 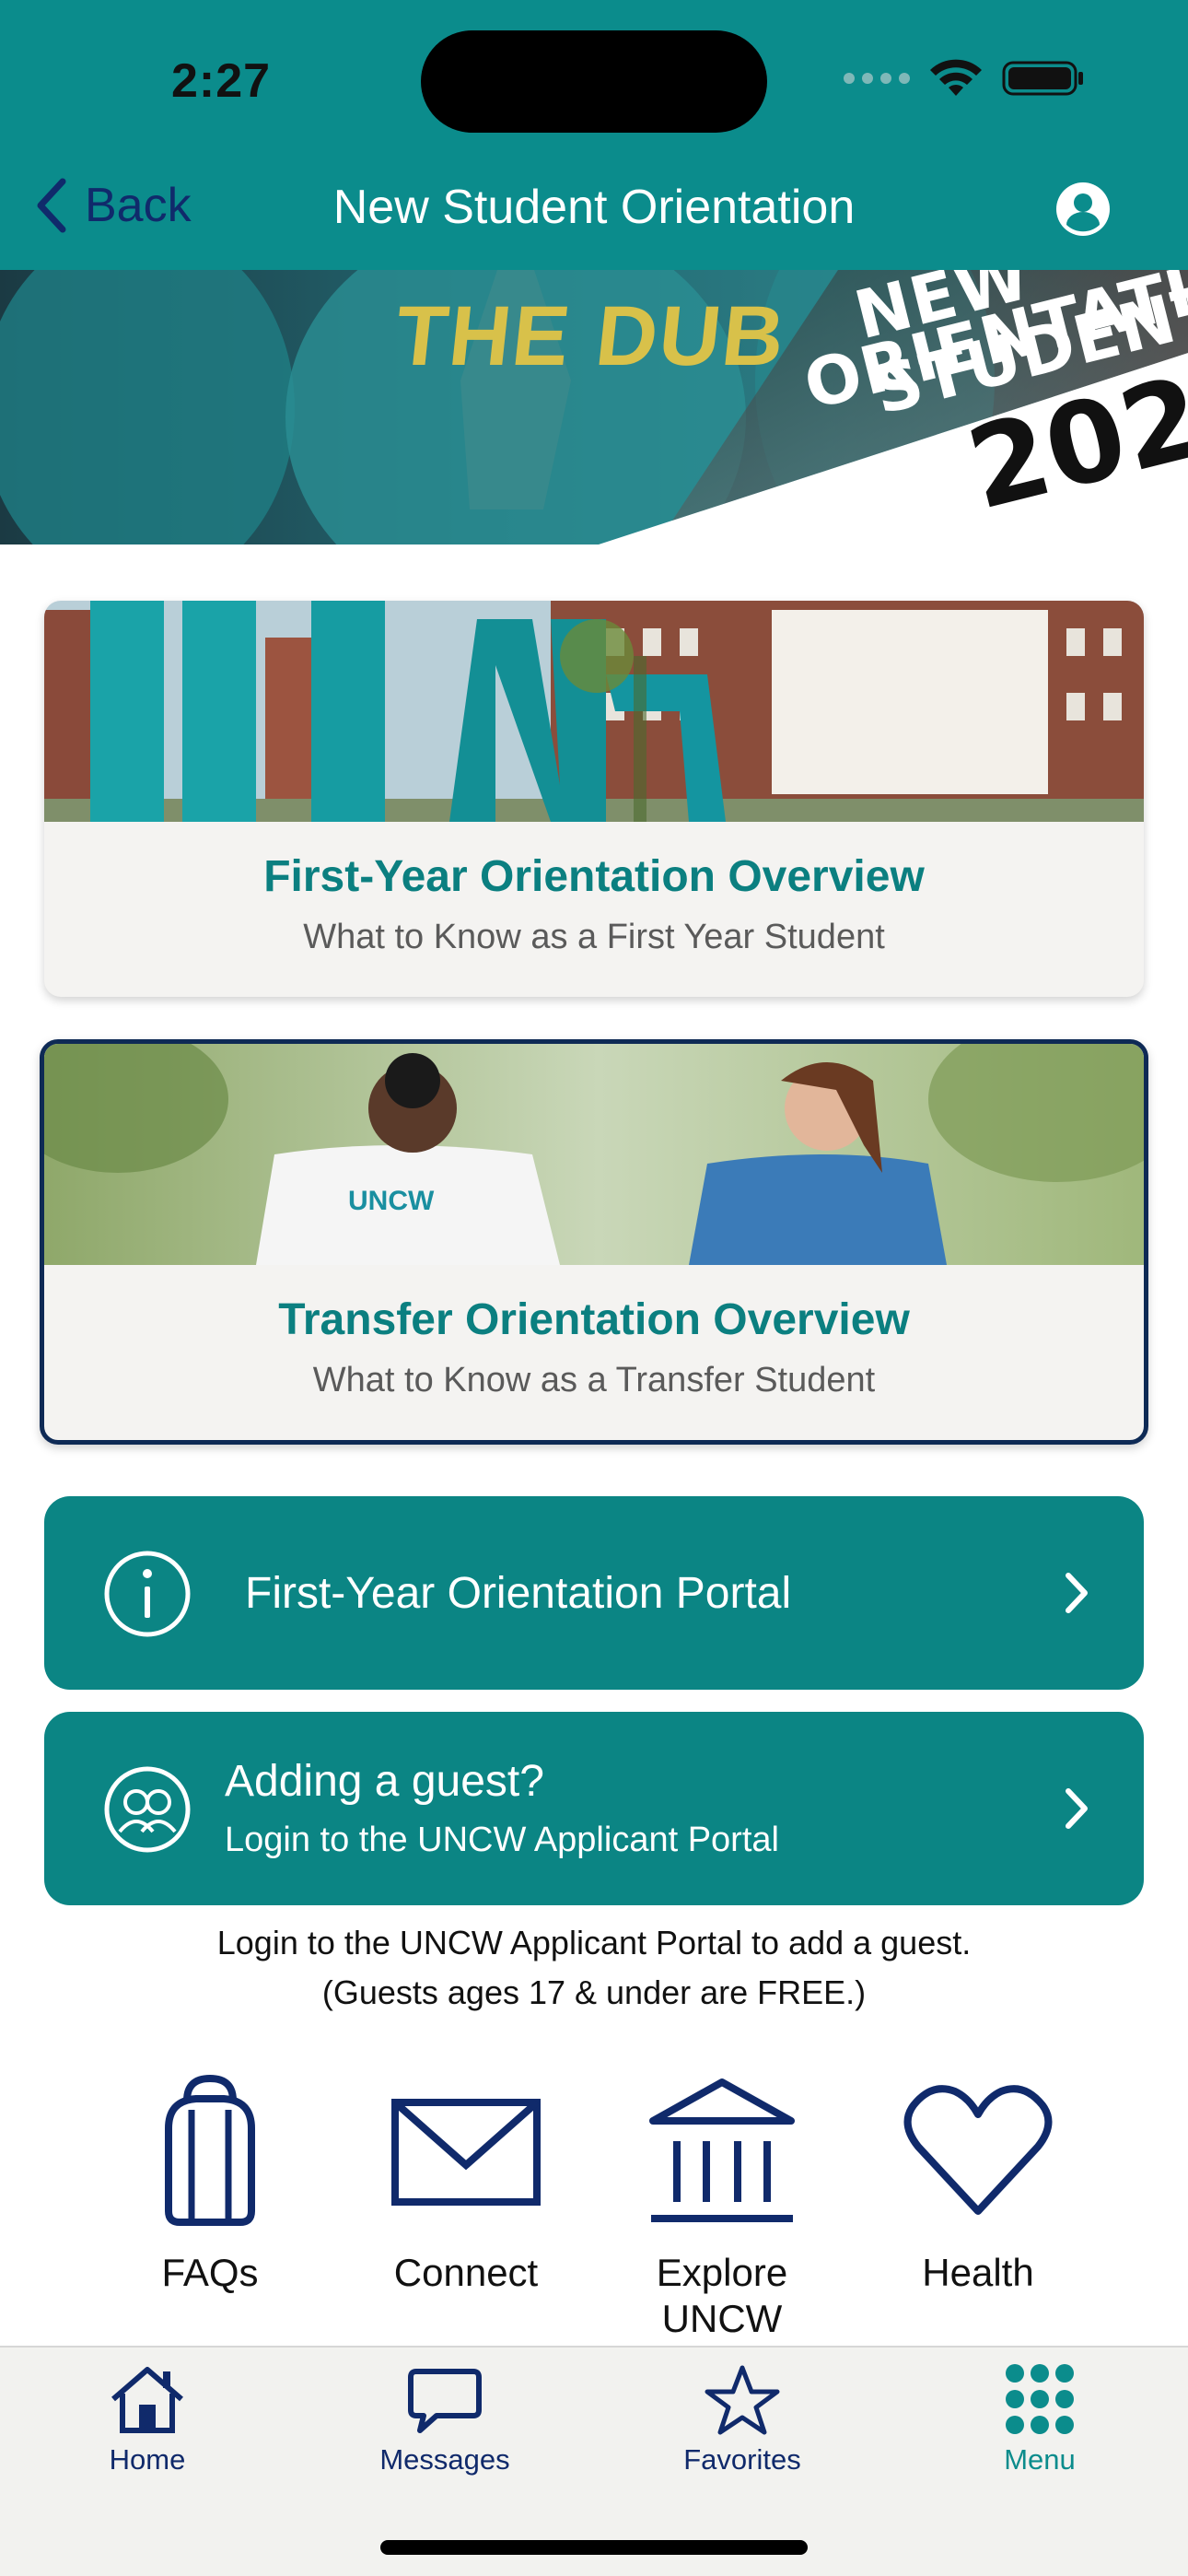 What do you see at coordinates (594, 1319) in the screenshot?
I see `card-title: Transfer Orientation Overview` at bounding box center [594, 1319].